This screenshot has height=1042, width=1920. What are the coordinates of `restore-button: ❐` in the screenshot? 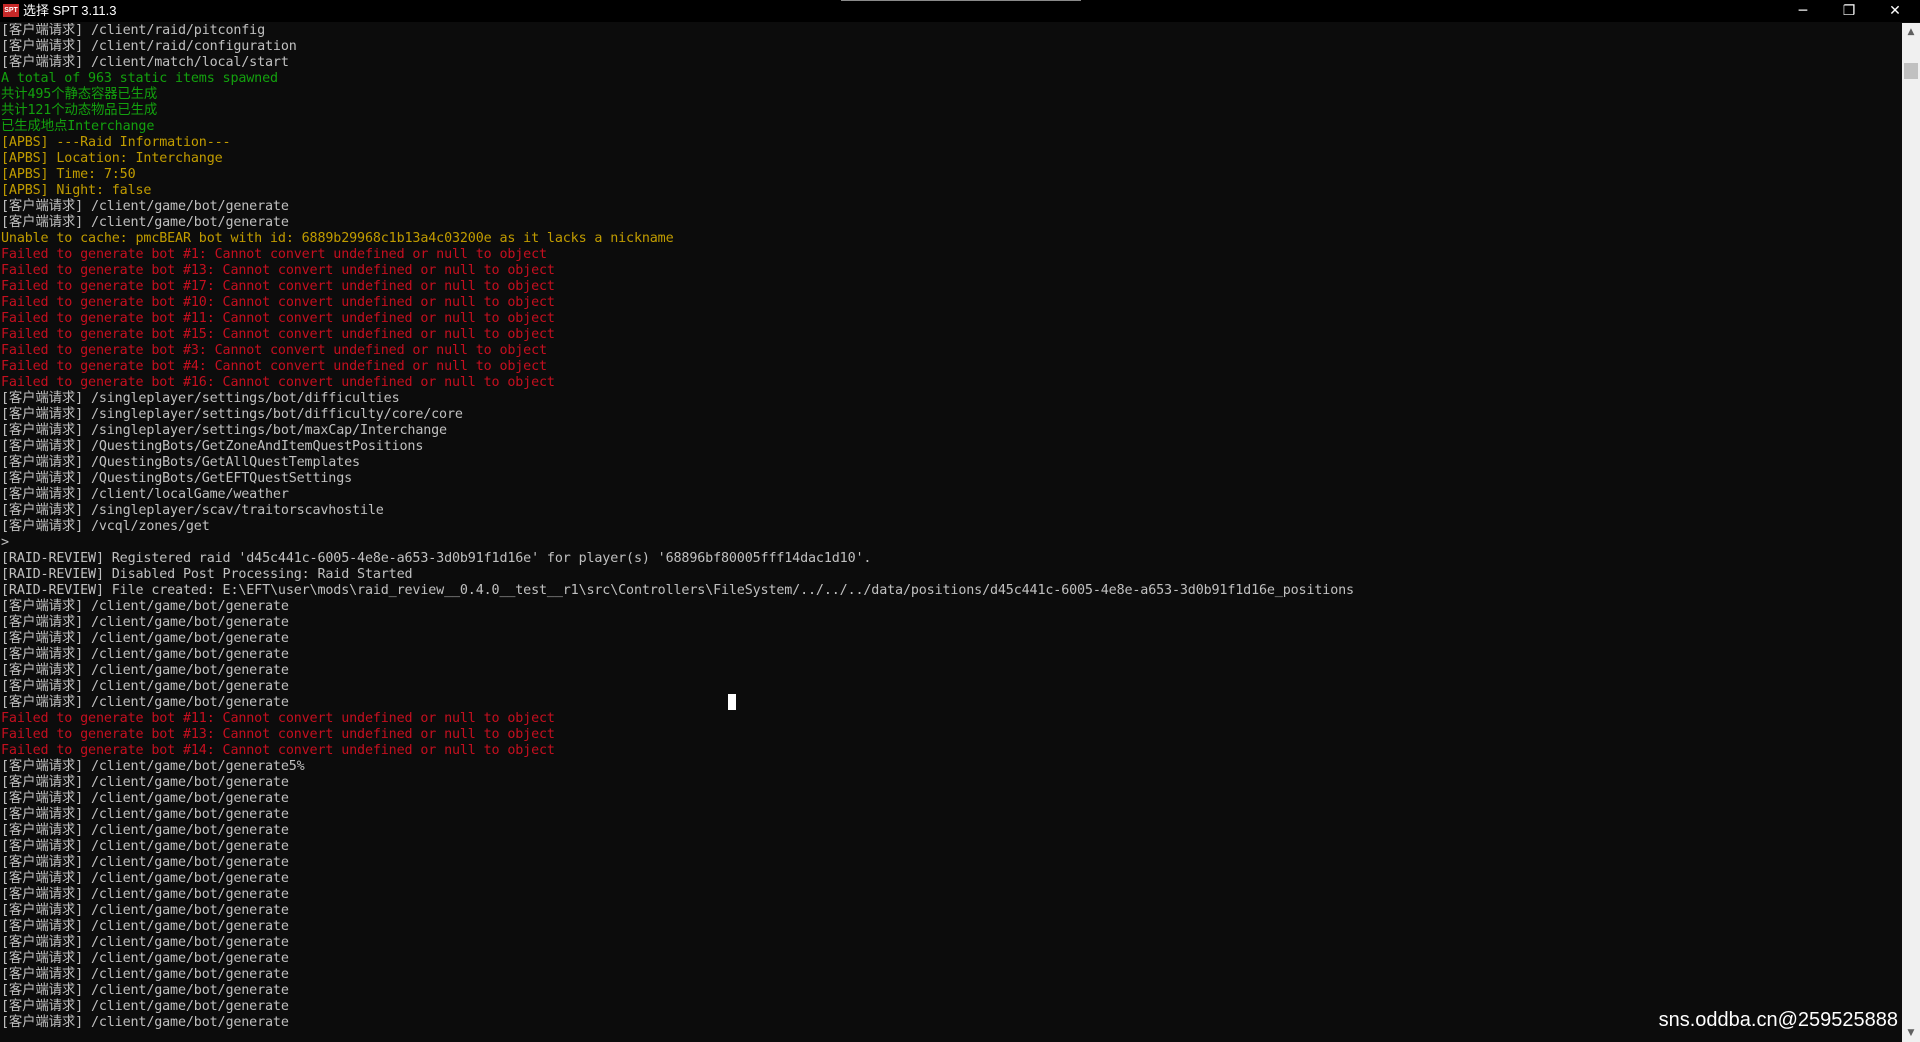 It's located at (1849, 11).